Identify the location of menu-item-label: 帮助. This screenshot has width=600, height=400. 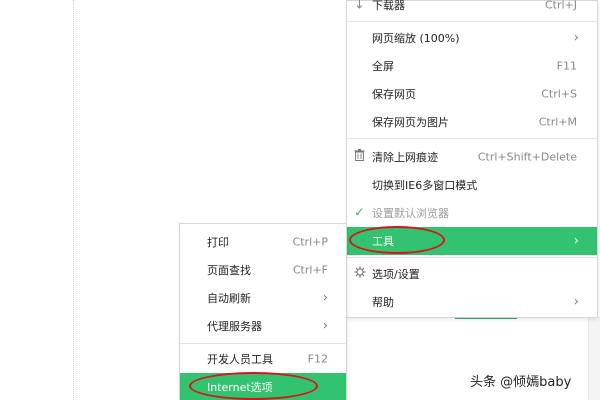
(383, 302).